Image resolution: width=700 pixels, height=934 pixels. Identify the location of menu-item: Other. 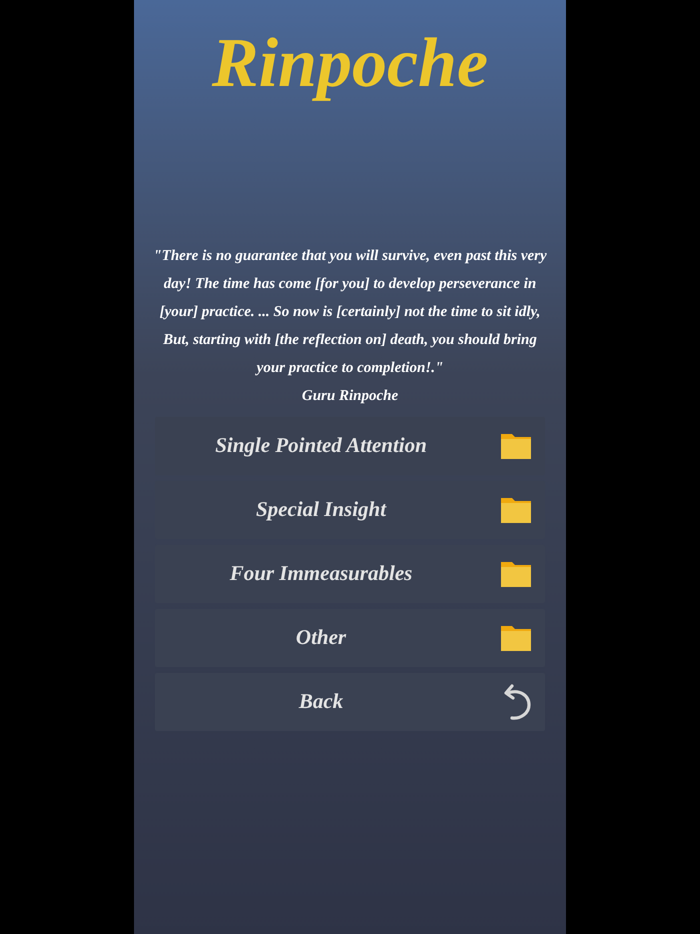
(350, 638).